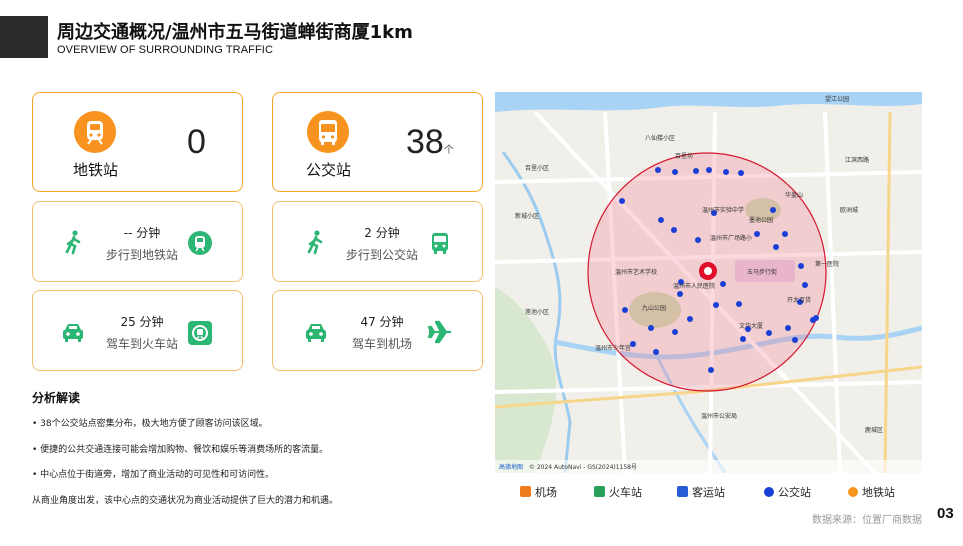 The width and height of the screenshot is (963, 546). What do you see at coordinates (723, 210) in the screenshot?
I see `svg-text: 温州市实验中学` at bounding box center [723, 210].